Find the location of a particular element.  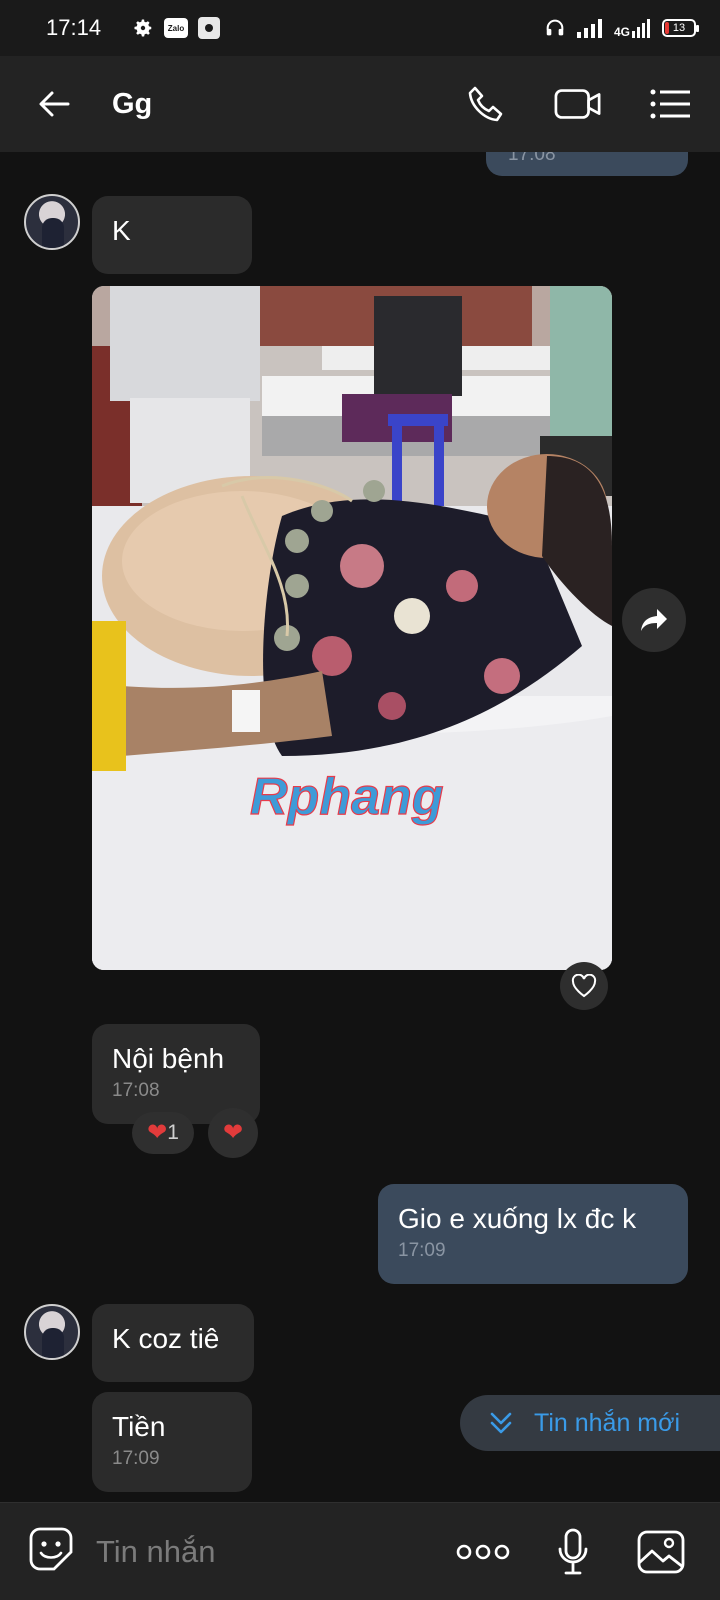

arrow-left-icon is located at coordinates (54, 104).